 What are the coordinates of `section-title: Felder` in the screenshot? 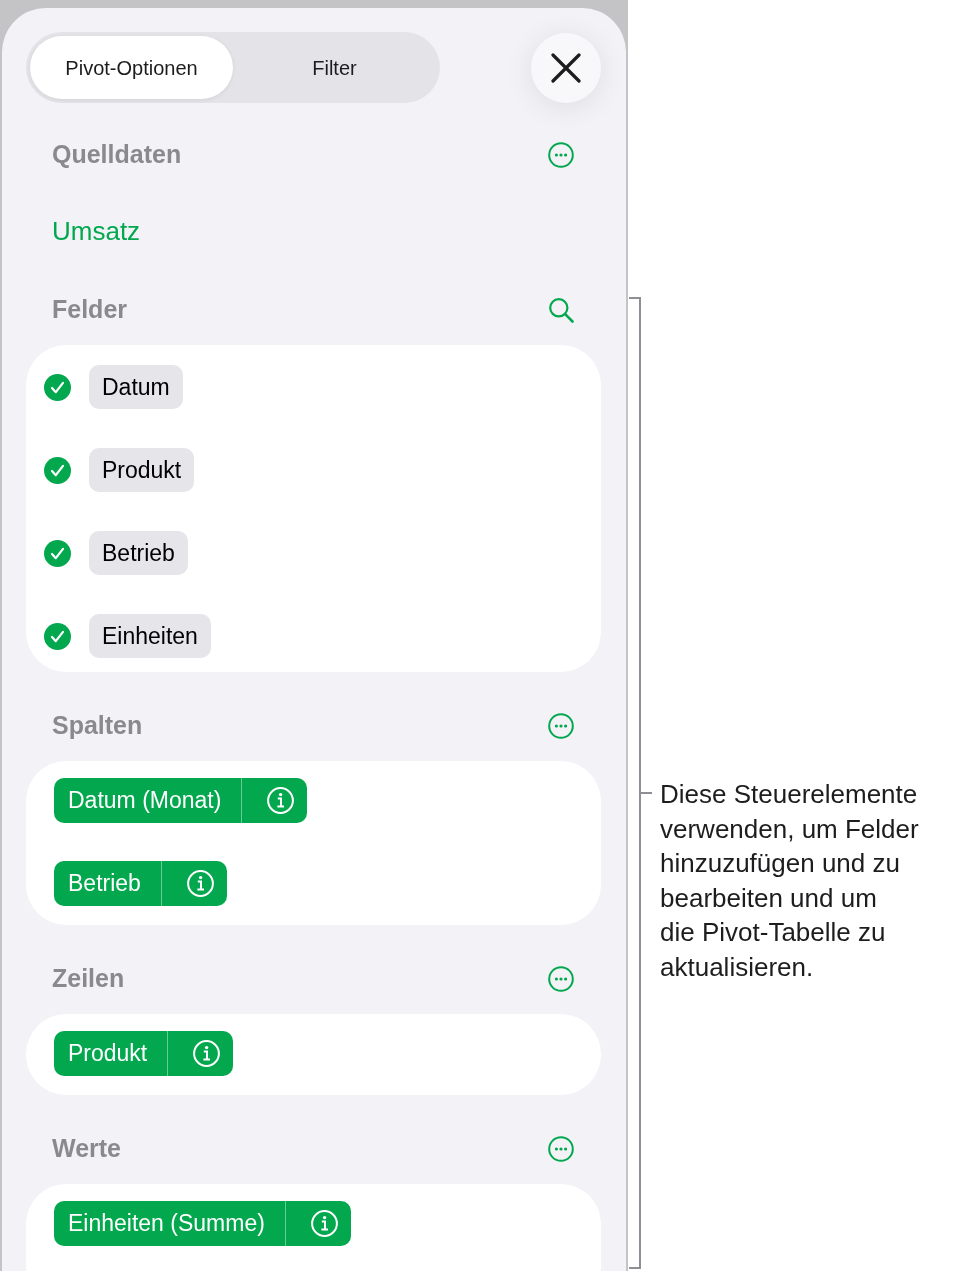 It's located at (90, 310).